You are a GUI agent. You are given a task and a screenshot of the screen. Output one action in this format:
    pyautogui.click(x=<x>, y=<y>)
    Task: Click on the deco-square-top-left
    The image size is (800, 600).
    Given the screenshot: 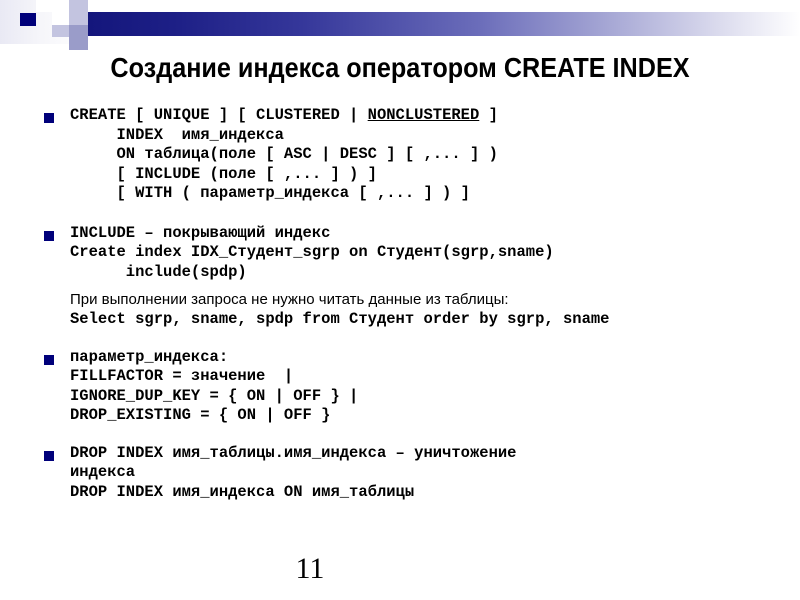 What is the action you would take?
    pyautogui.click(x=44, y=6)
    